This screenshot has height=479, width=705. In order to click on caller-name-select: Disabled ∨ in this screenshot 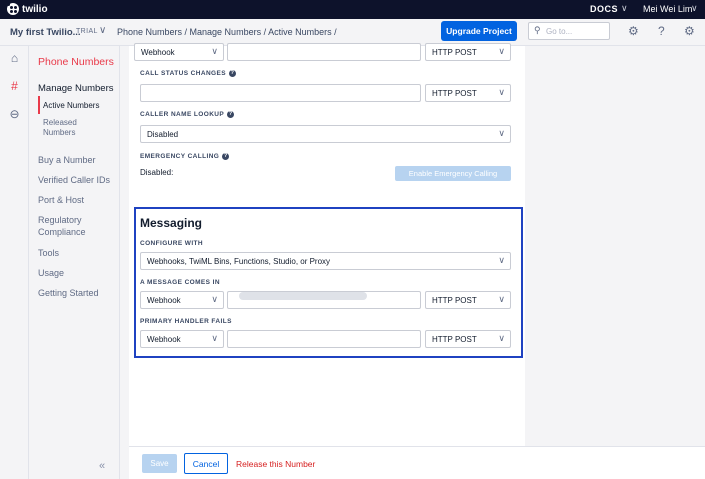, I will do `click(325, 134)`.